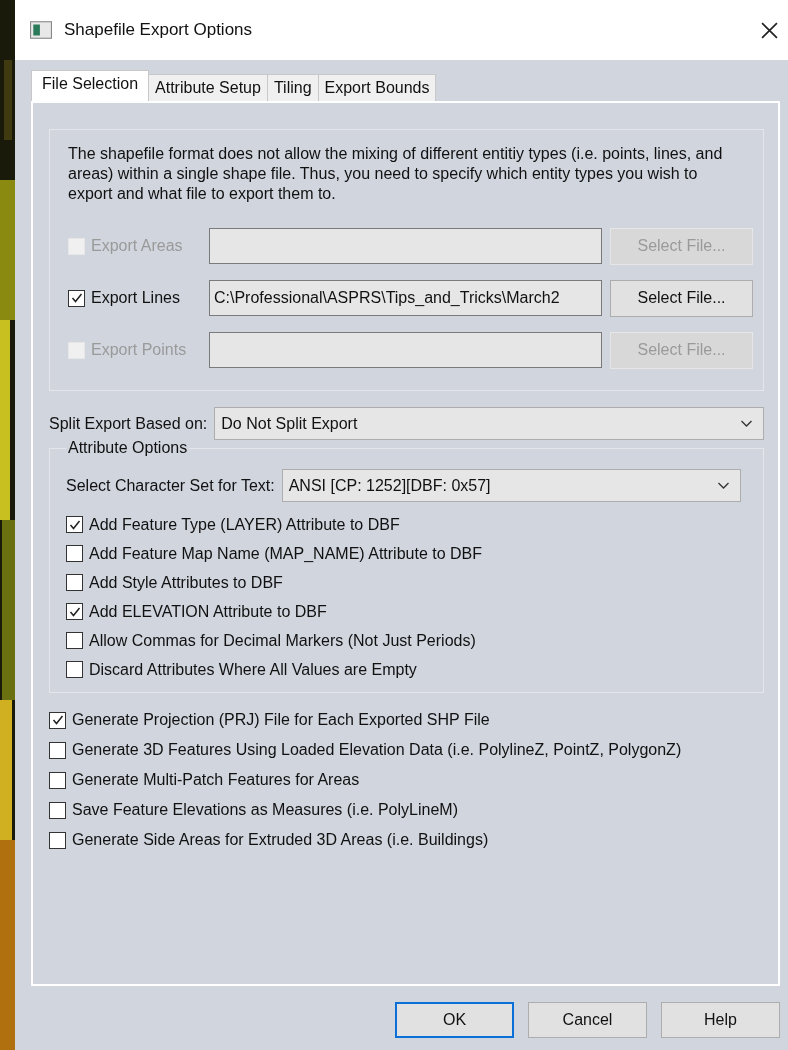 Image resolution: width=788 pixels, height=1050 pixels. Describe the element at coordinates (159, 30) in the screenshot. I see `window-title: Shapefile Export Options` at that location.